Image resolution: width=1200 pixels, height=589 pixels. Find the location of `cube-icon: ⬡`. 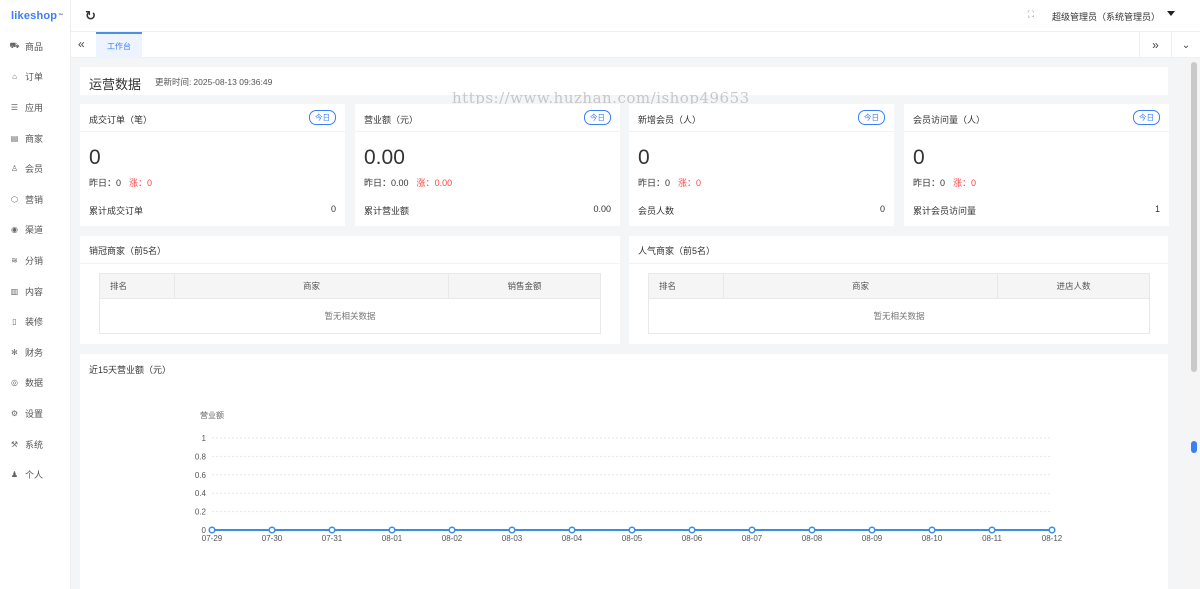

cube-icon: ⬡ is located at coordinates (14, 199).